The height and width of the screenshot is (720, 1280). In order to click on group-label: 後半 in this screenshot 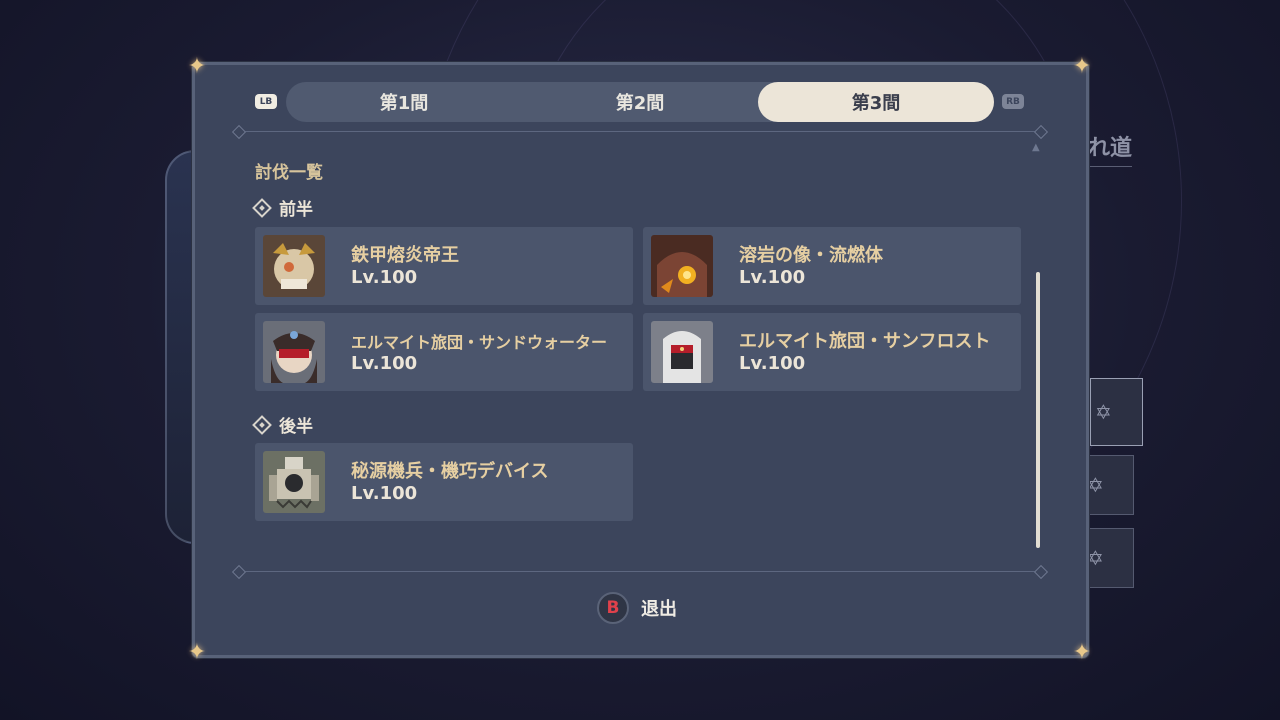, I will do `click(296, 427)`.